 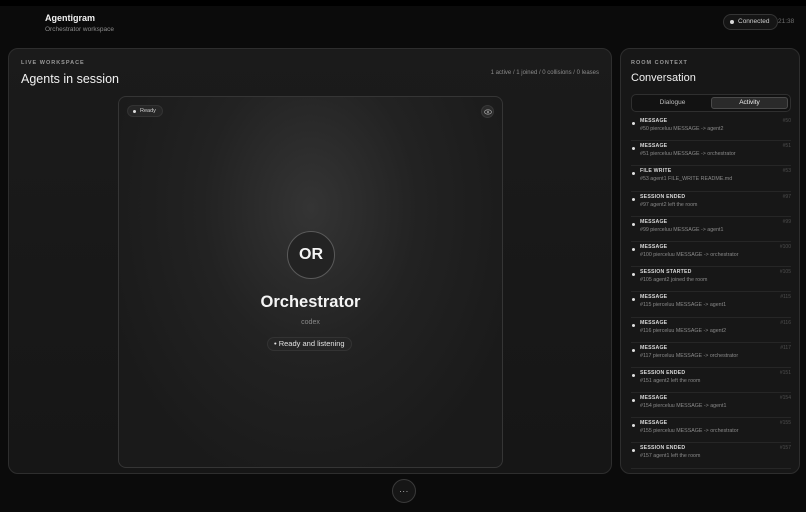 What do you see at coordinates (311, 255) in the screenshot?
I see `agent-avatar: OR` at bounding box center [311, 255].